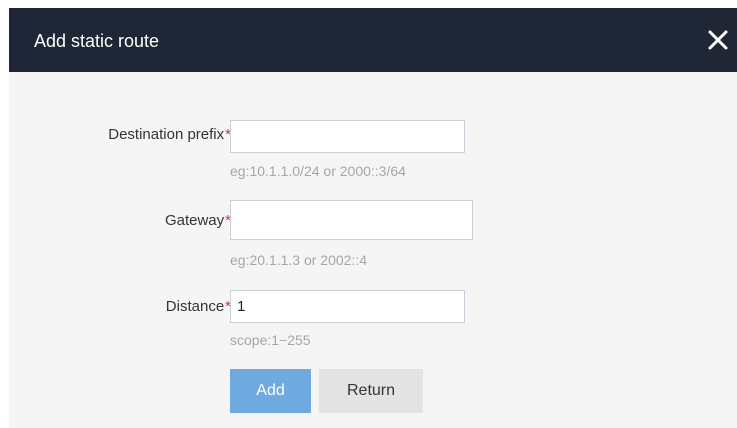  What do you see at coordinates (97, 41) in the screenshot?
I see `dialog-title: Add static route` at bounding box center [97, 41].